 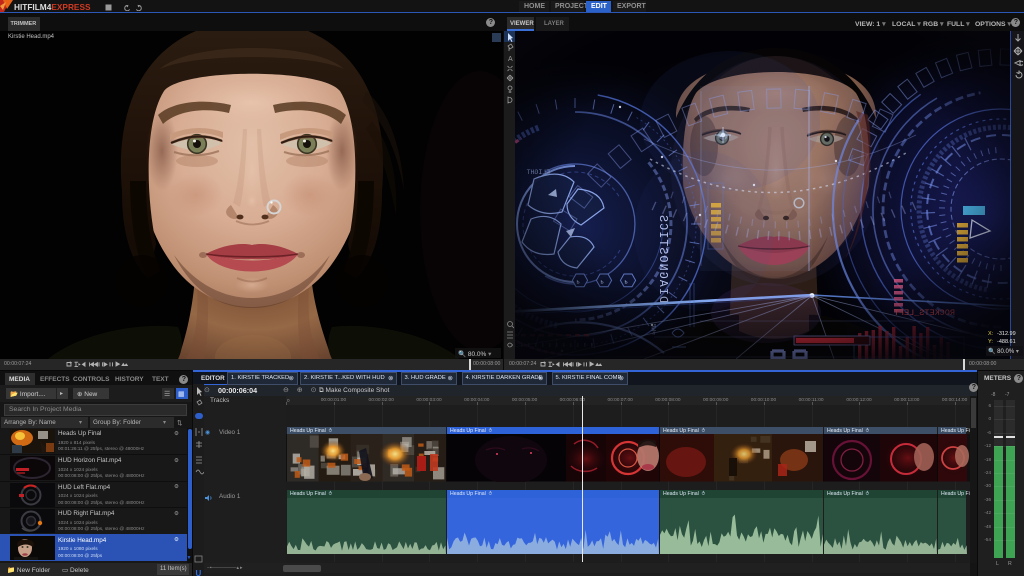 What do you see at coordinates (199, 572) in the screenshot?
I see `svg-text: U` at bounding box center [199, 572].